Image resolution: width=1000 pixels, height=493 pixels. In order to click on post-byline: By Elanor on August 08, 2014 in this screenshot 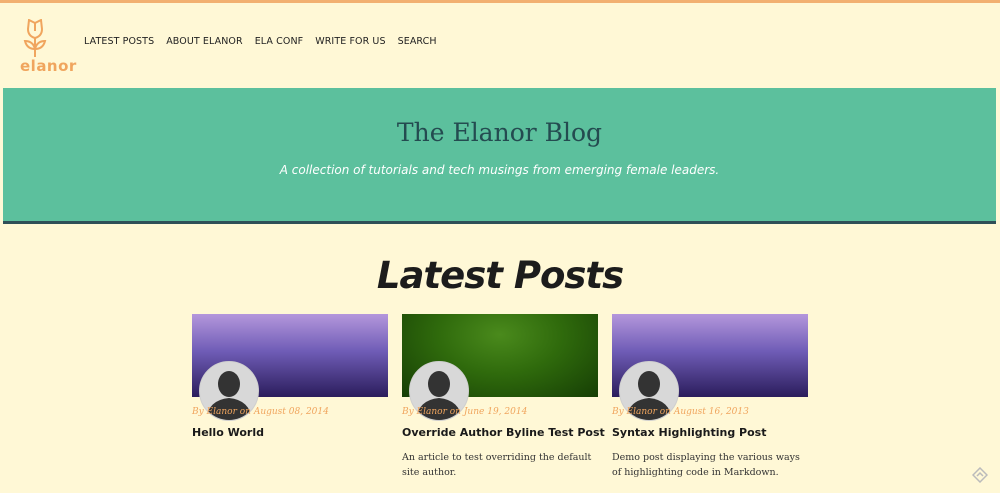, I will do `click(260, 412)`.